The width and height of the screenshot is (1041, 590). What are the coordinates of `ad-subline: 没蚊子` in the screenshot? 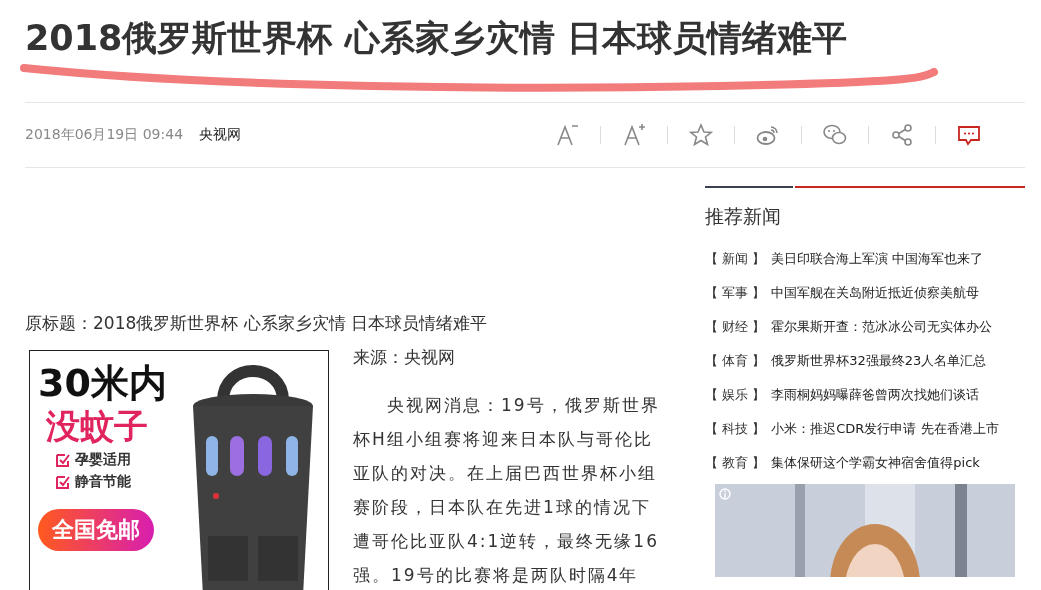 It's located at (97, 426).